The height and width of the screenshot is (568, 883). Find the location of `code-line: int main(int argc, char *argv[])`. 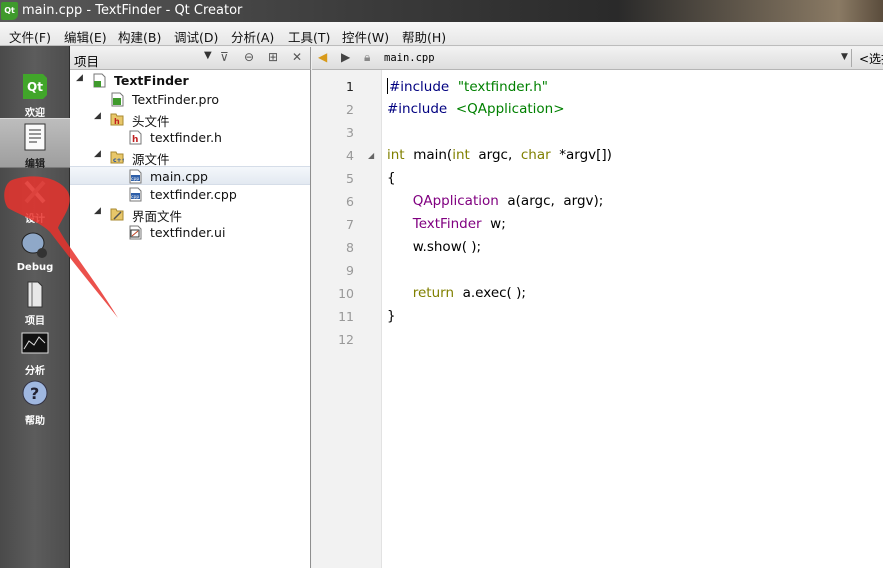

code-line: int main(int argc, char *argv[]) is located at coordinates (499, 155).